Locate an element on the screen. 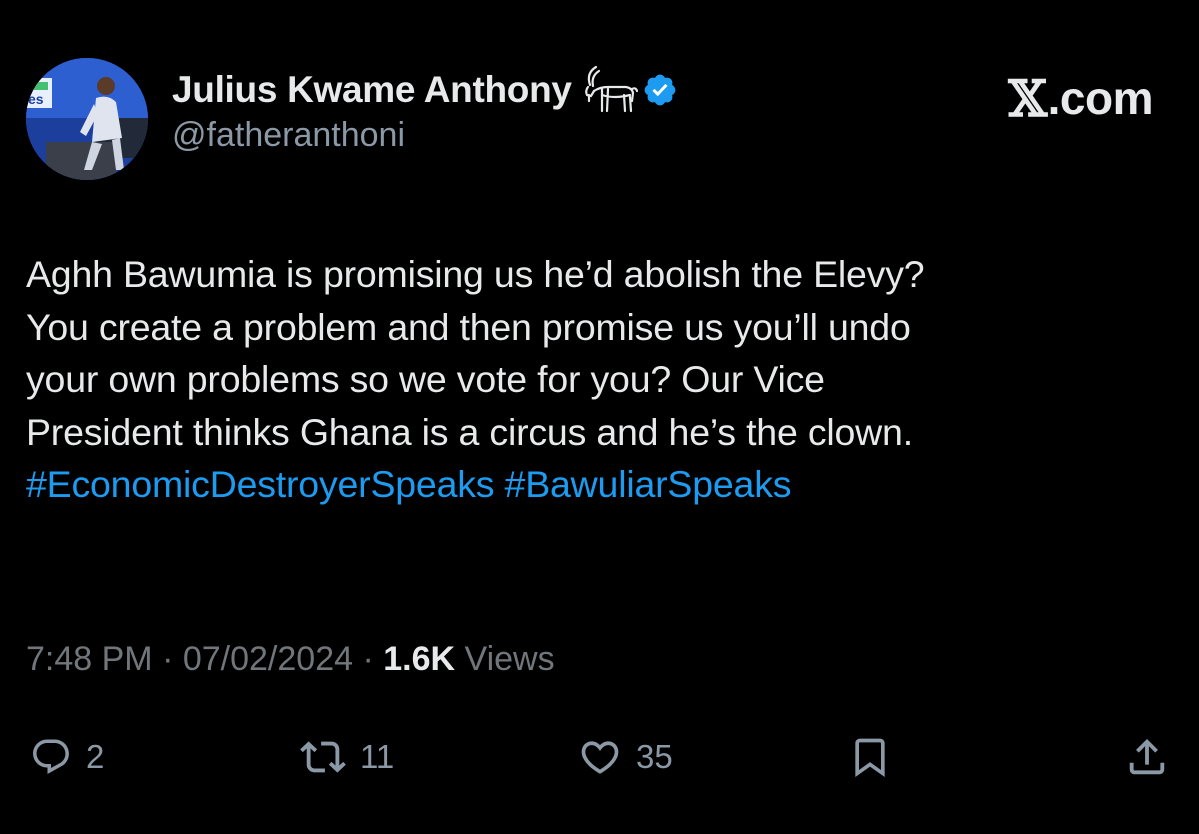  tweet-meta: 7:48 PM · 07/02/2024 · 1.6K Views is located at coordinates (290, 659).